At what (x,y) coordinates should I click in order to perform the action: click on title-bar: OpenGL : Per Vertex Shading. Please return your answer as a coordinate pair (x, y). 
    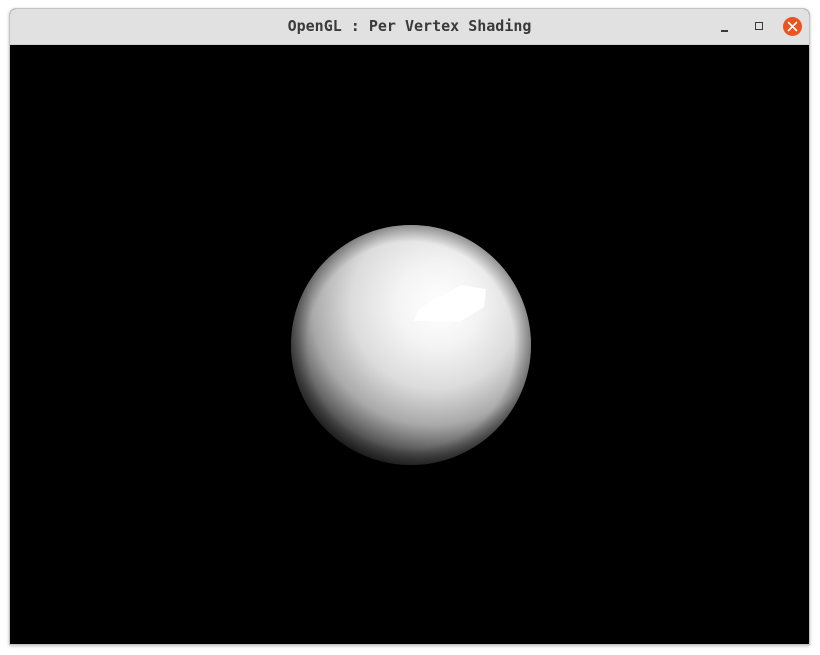
    Looking at the image, I should click on (409, 27).